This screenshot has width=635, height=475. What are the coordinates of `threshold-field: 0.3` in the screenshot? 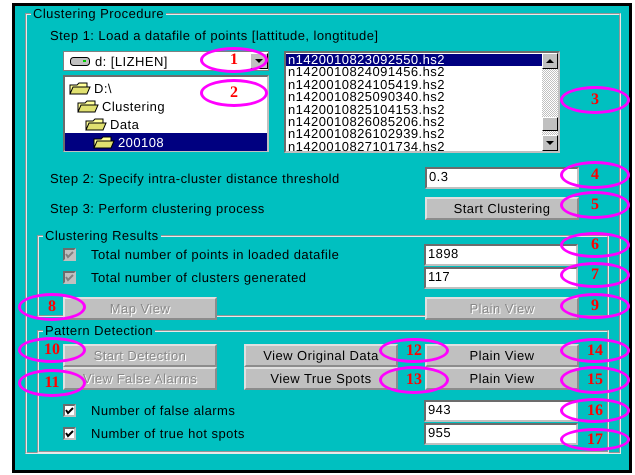 It's located at (502, 178).